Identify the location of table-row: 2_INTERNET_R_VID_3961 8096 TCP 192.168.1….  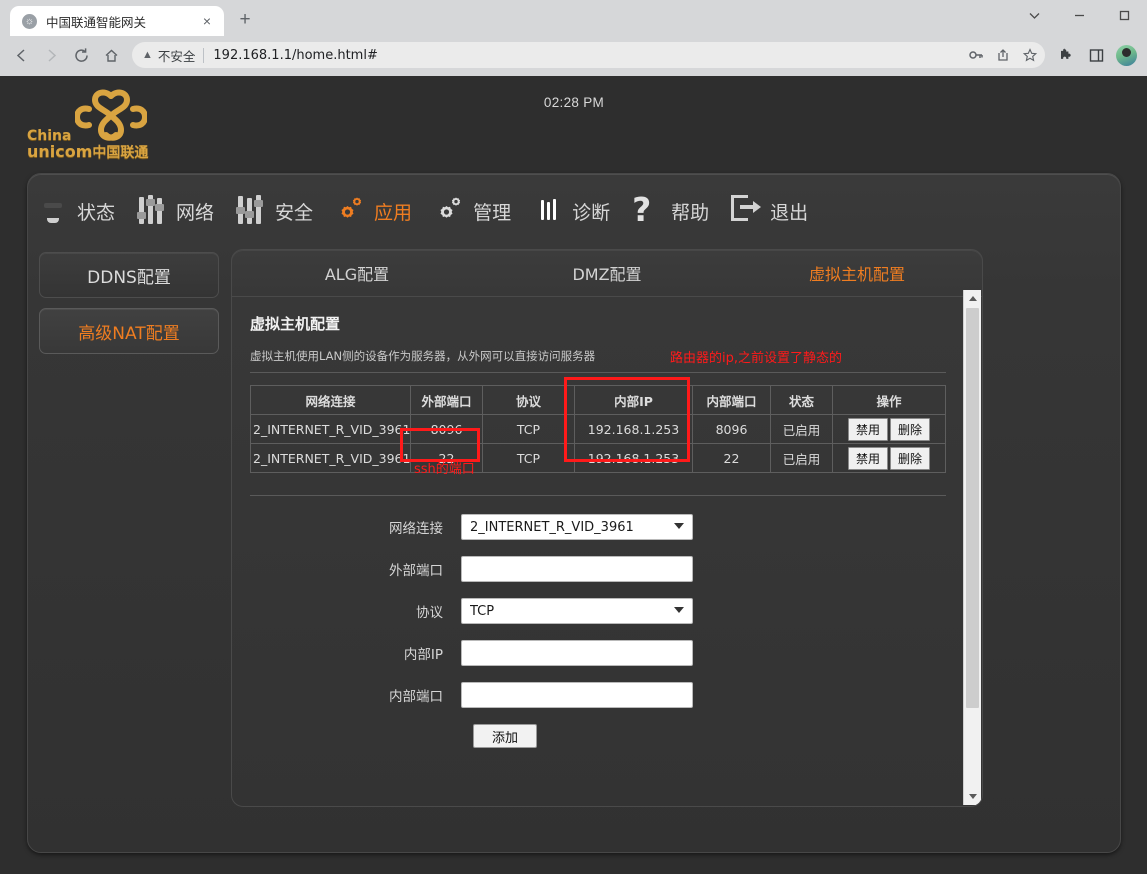
(598, 429).